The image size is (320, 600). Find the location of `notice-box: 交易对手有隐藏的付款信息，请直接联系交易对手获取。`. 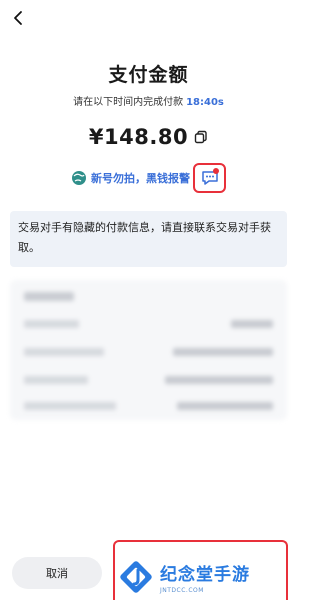

notice-box: 交易对手有隐藏的付款信息，请直接联系交易对手获取。 is located at coordinates (148, 239).